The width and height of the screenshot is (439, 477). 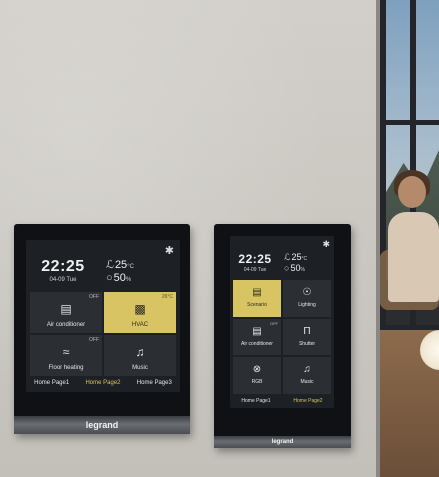 I want to click on tile-label: RGB, so click(x=257, y=382).